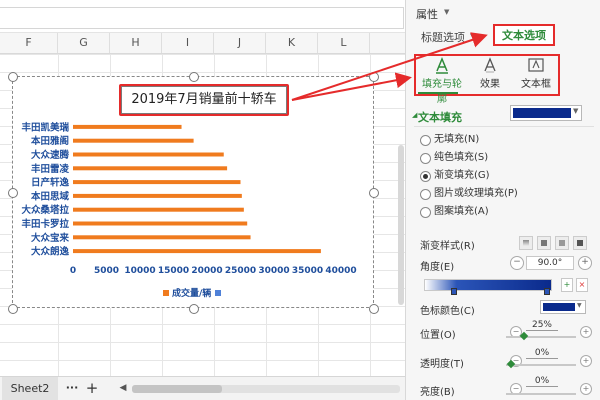  What do you see at coordinates (505, 212) in the screenshot?
I see `radio-pattern-fill: 图案填充(A)` at bounding box center [505, 212].